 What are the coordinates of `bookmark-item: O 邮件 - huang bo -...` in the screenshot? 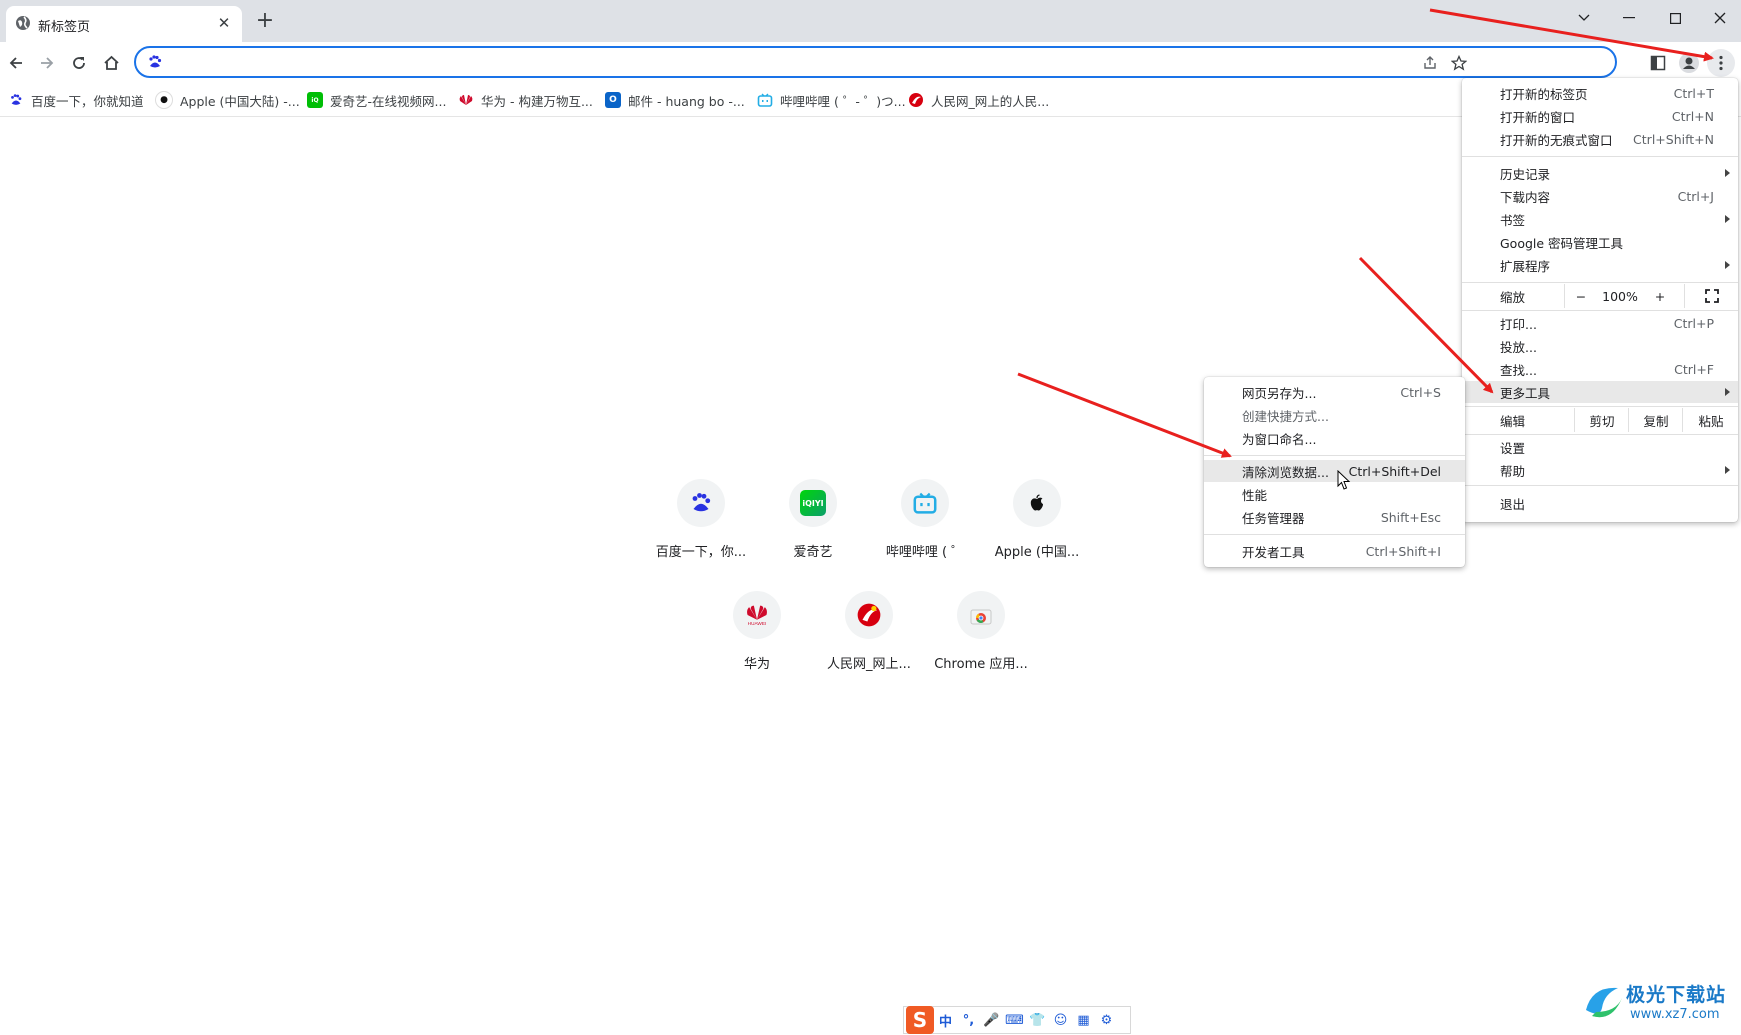 It's located at (675, 100).